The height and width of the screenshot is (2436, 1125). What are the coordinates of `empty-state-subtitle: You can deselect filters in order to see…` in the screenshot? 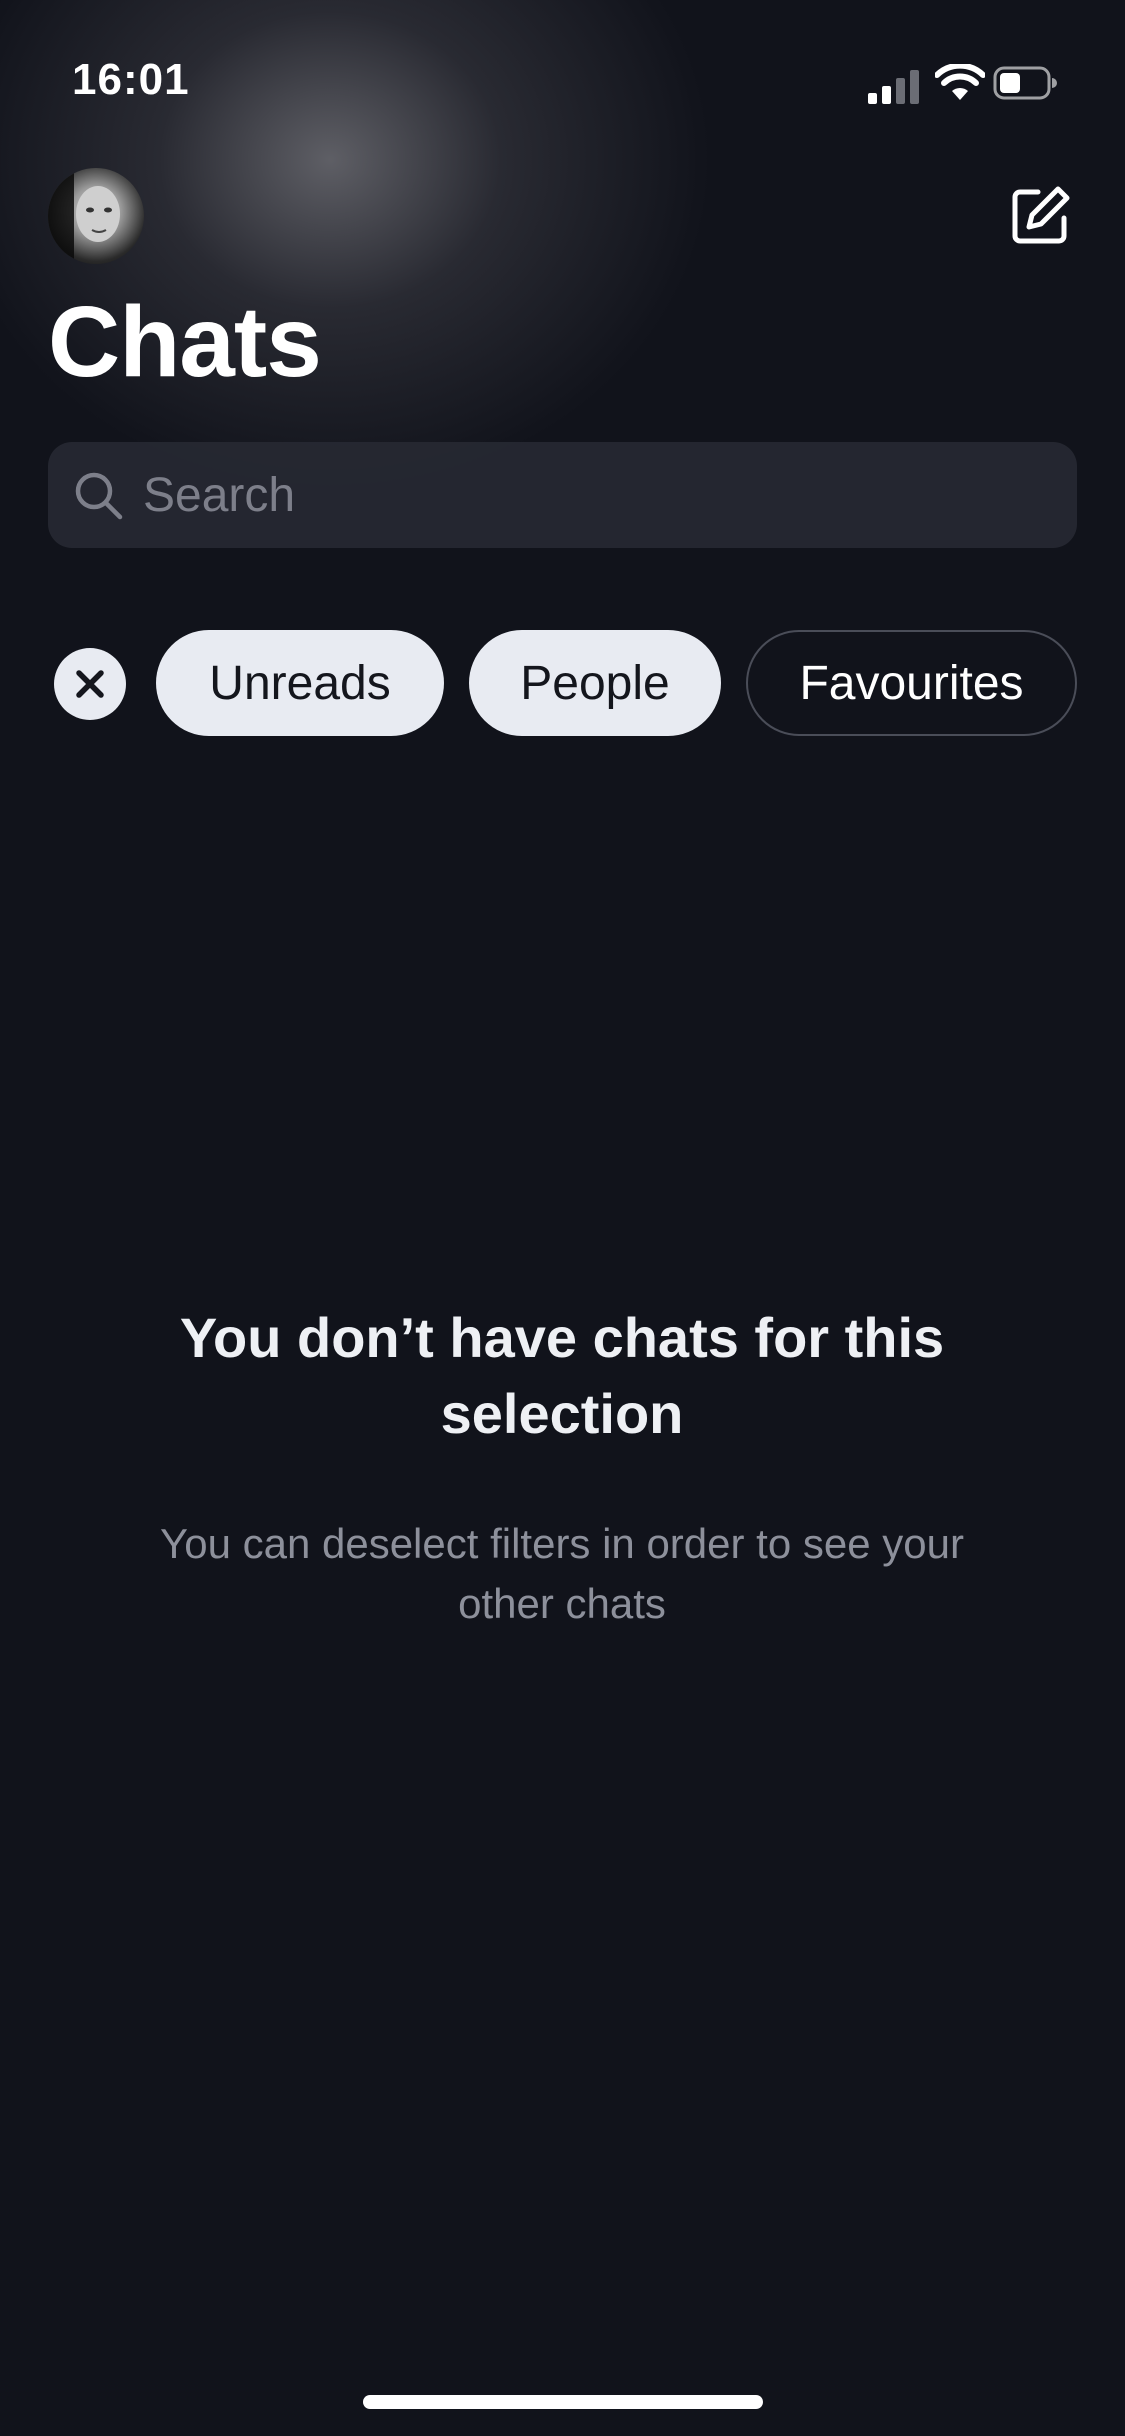 It's located at (562, 1573).